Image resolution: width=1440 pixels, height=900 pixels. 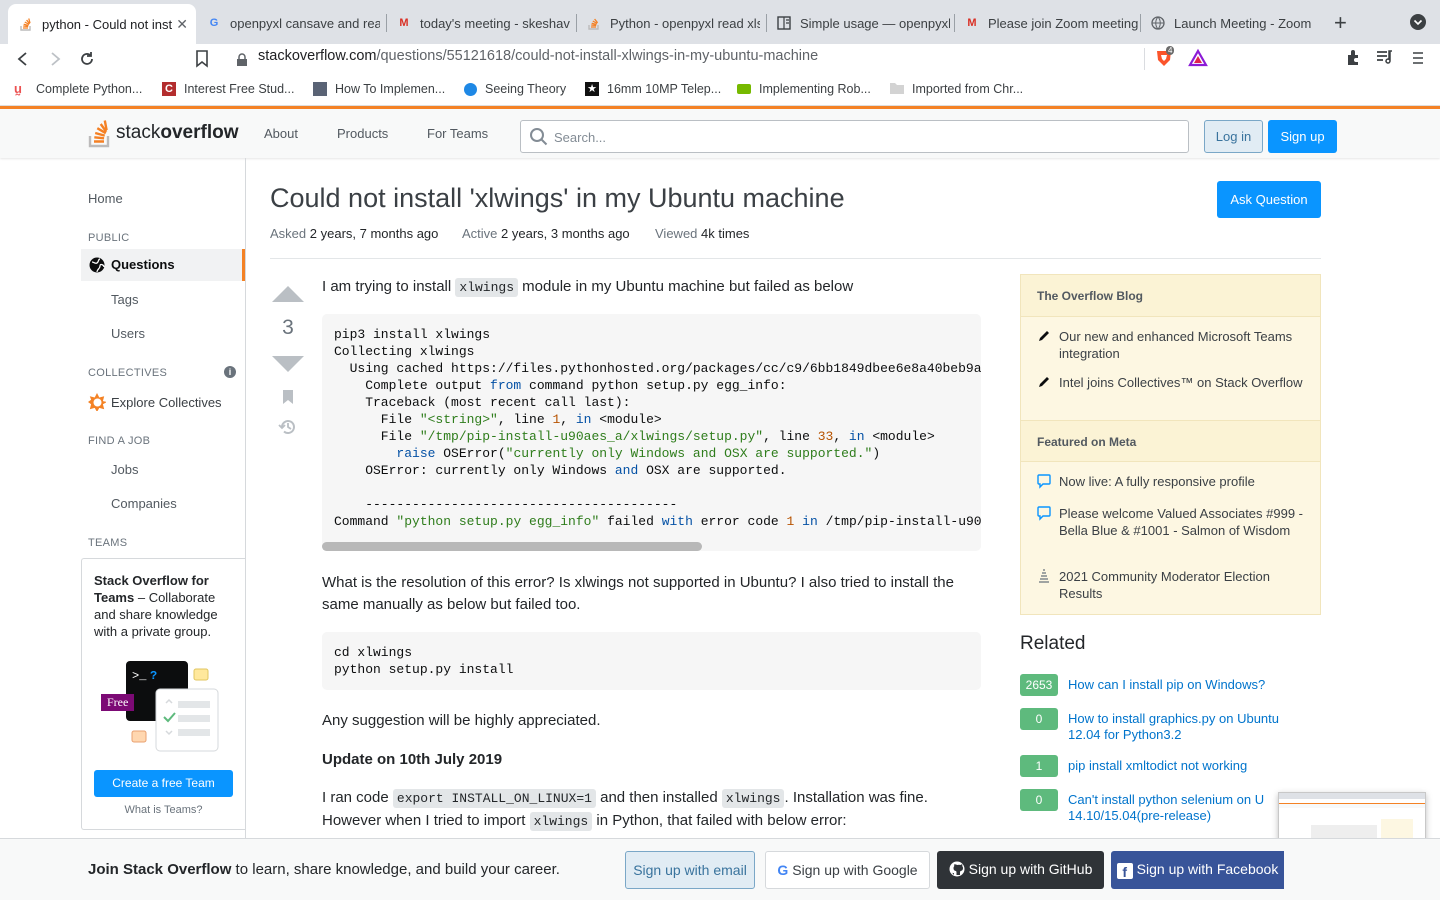 I want to click on code-string: "<string>", so click(x=458, y=419).